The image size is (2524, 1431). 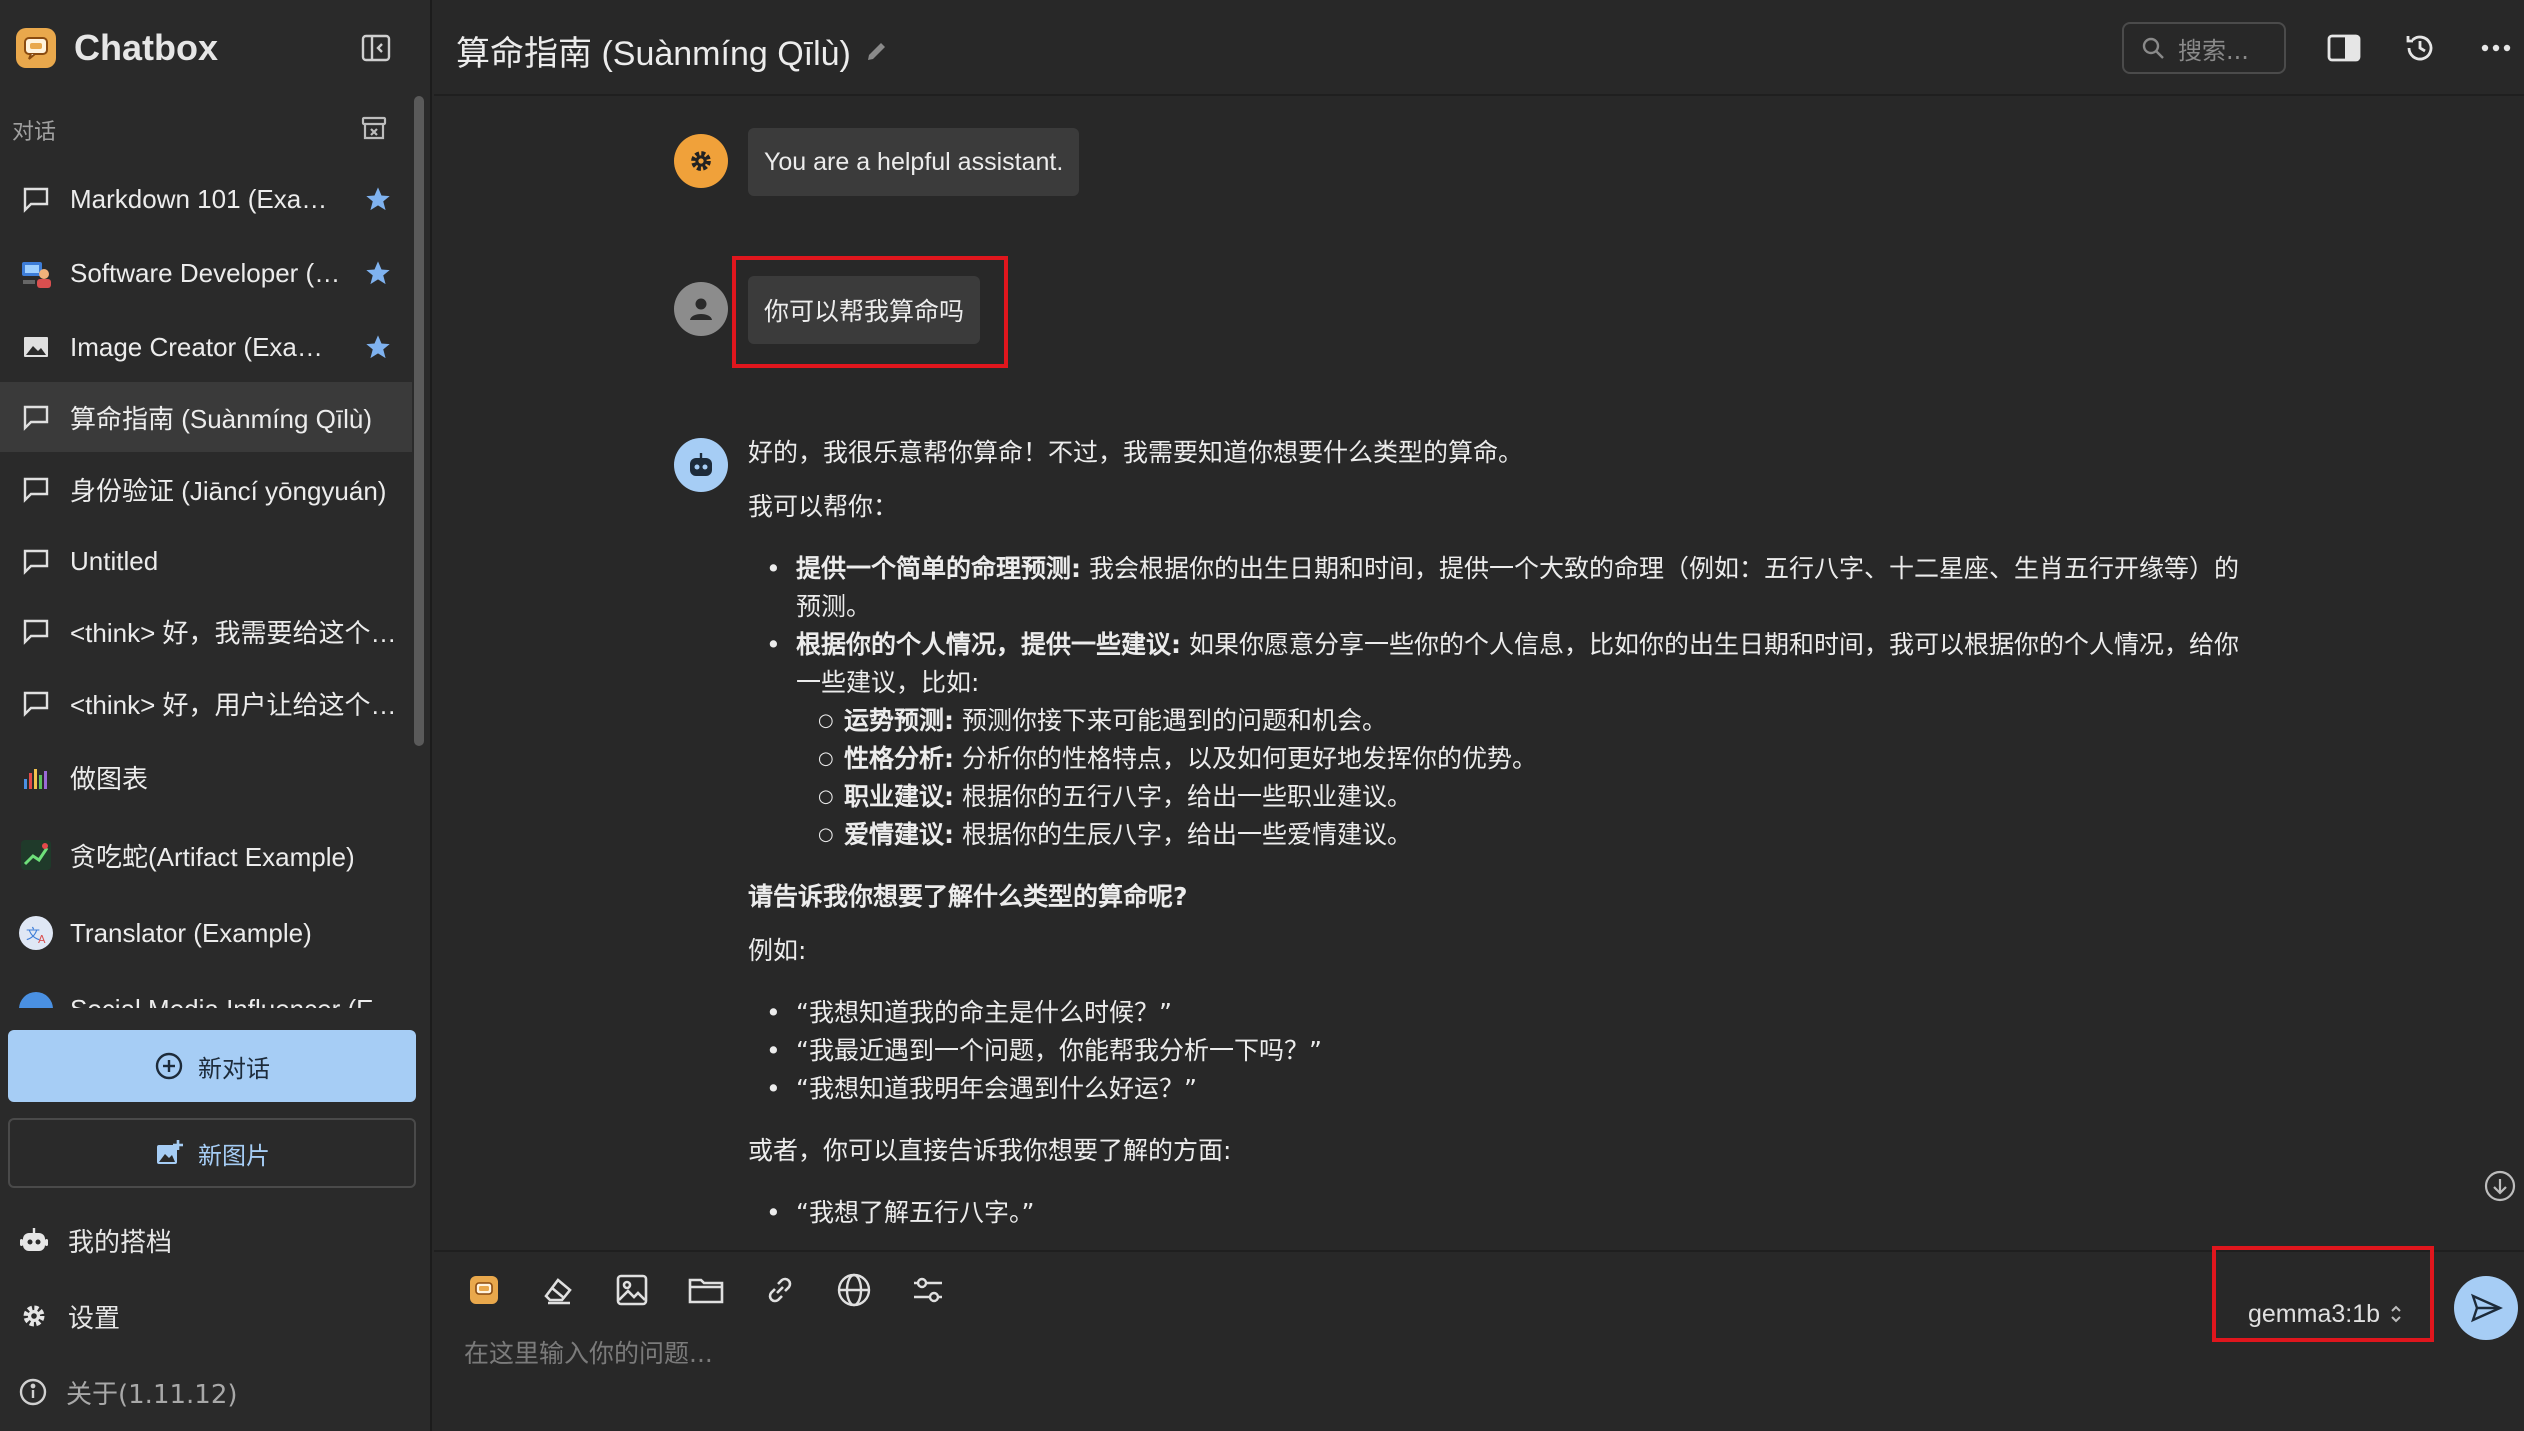 I want to click on my-copilots-link: 我的搭档, so click(x=95, y=1240).